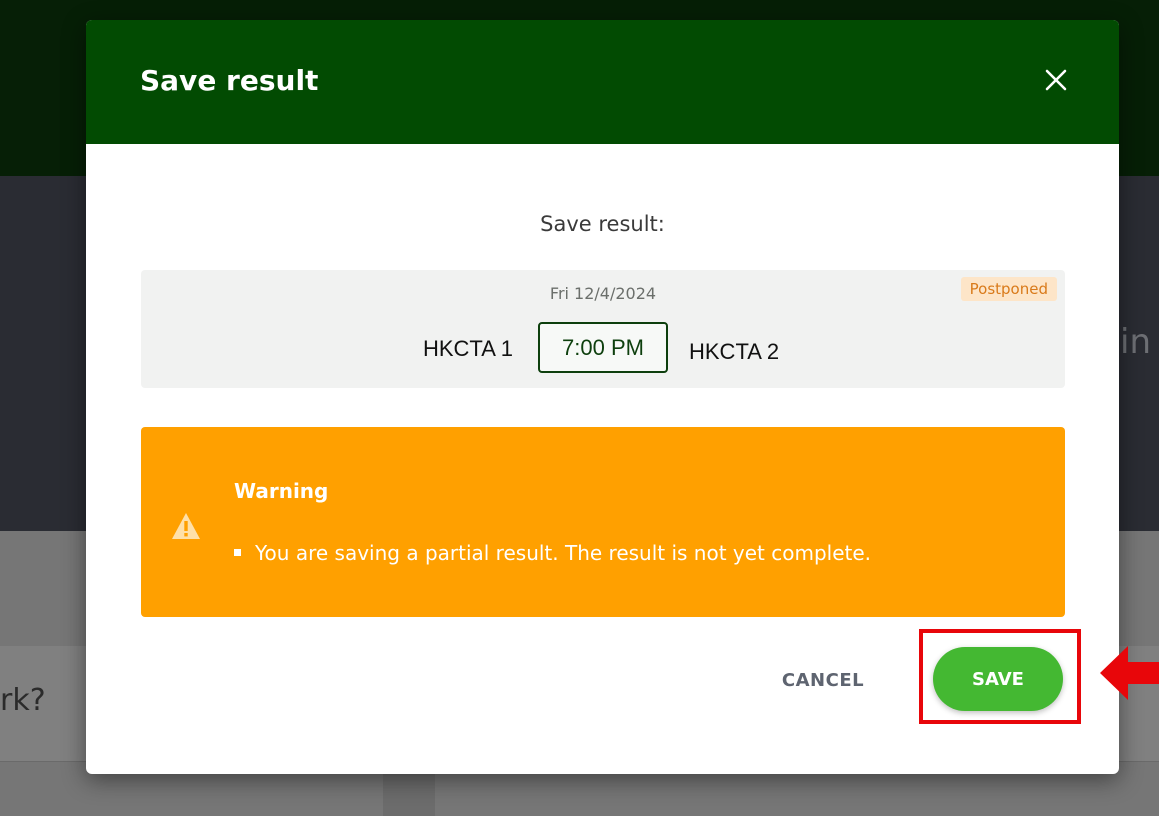 This screenshot has width=1159, height=816. I want to click on arrow-left-icon, so click(1129, 673).